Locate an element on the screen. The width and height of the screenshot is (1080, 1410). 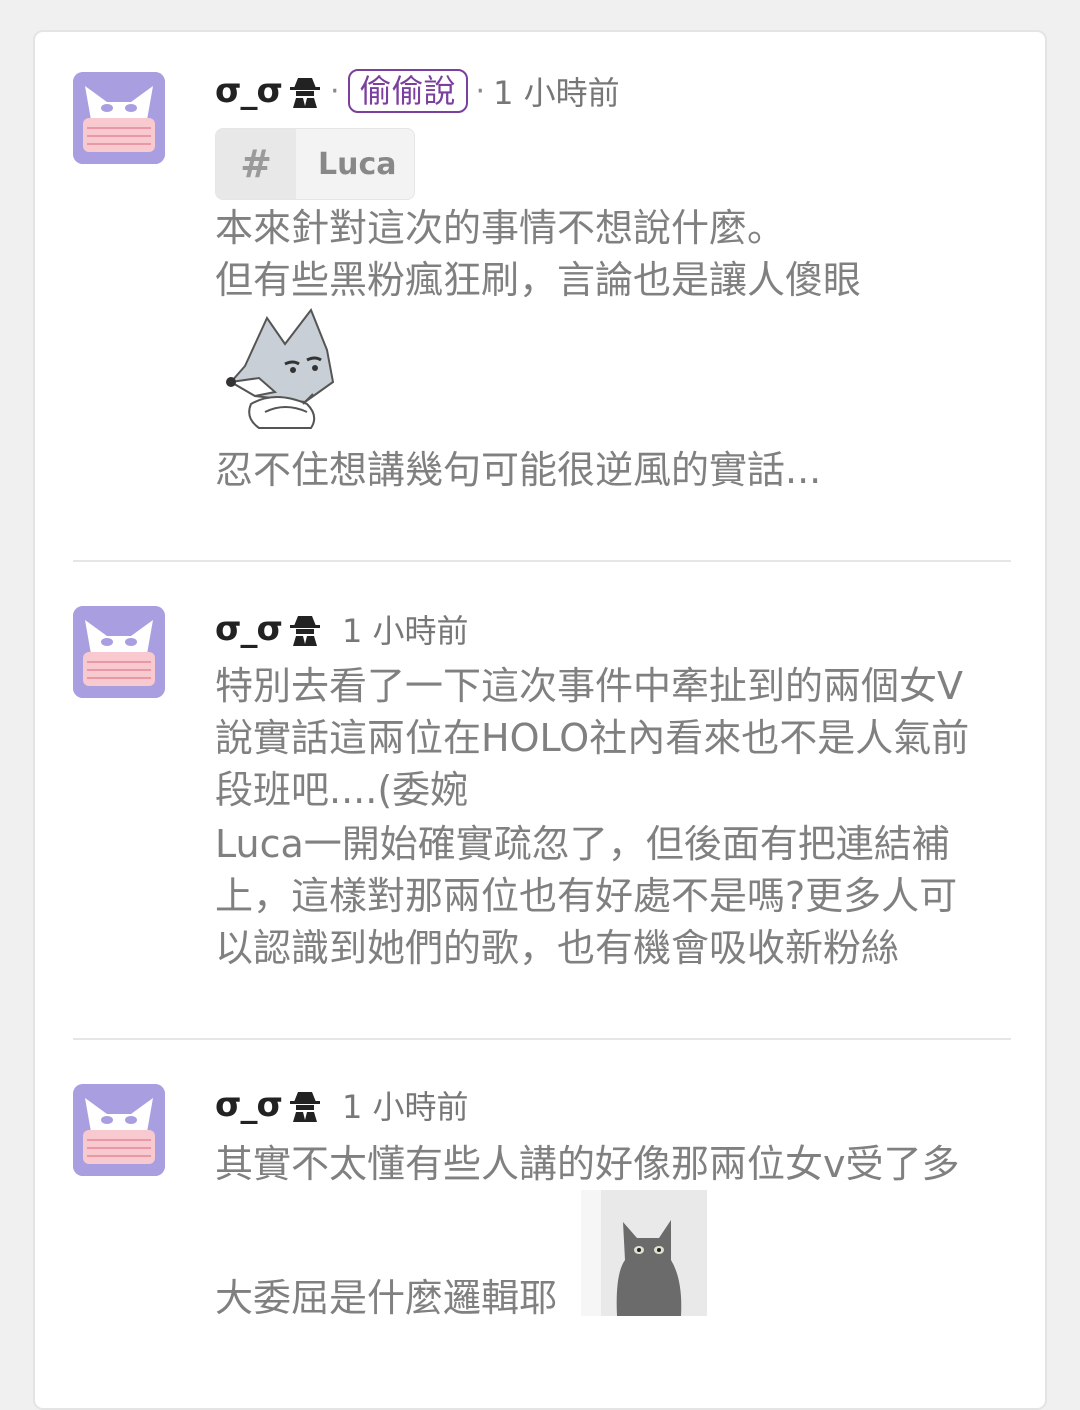
comment-text-line: Luca一開始確實疏忽了，但後面有把連結補 is located at coordinates (582, 844).